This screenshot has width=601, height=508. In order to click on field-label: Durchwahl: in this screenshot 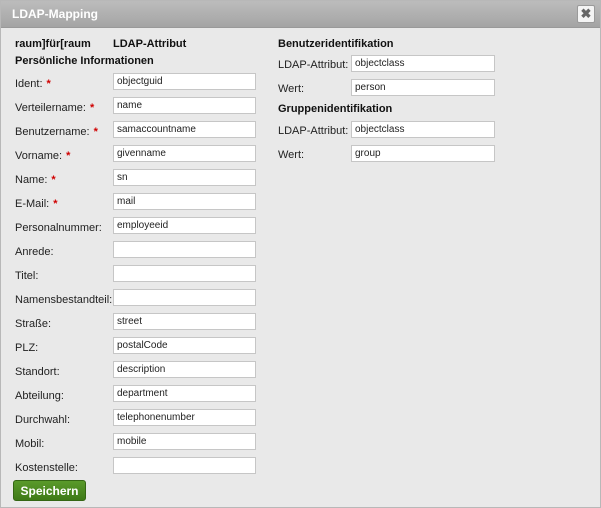, I will do `click(42, 420)`.